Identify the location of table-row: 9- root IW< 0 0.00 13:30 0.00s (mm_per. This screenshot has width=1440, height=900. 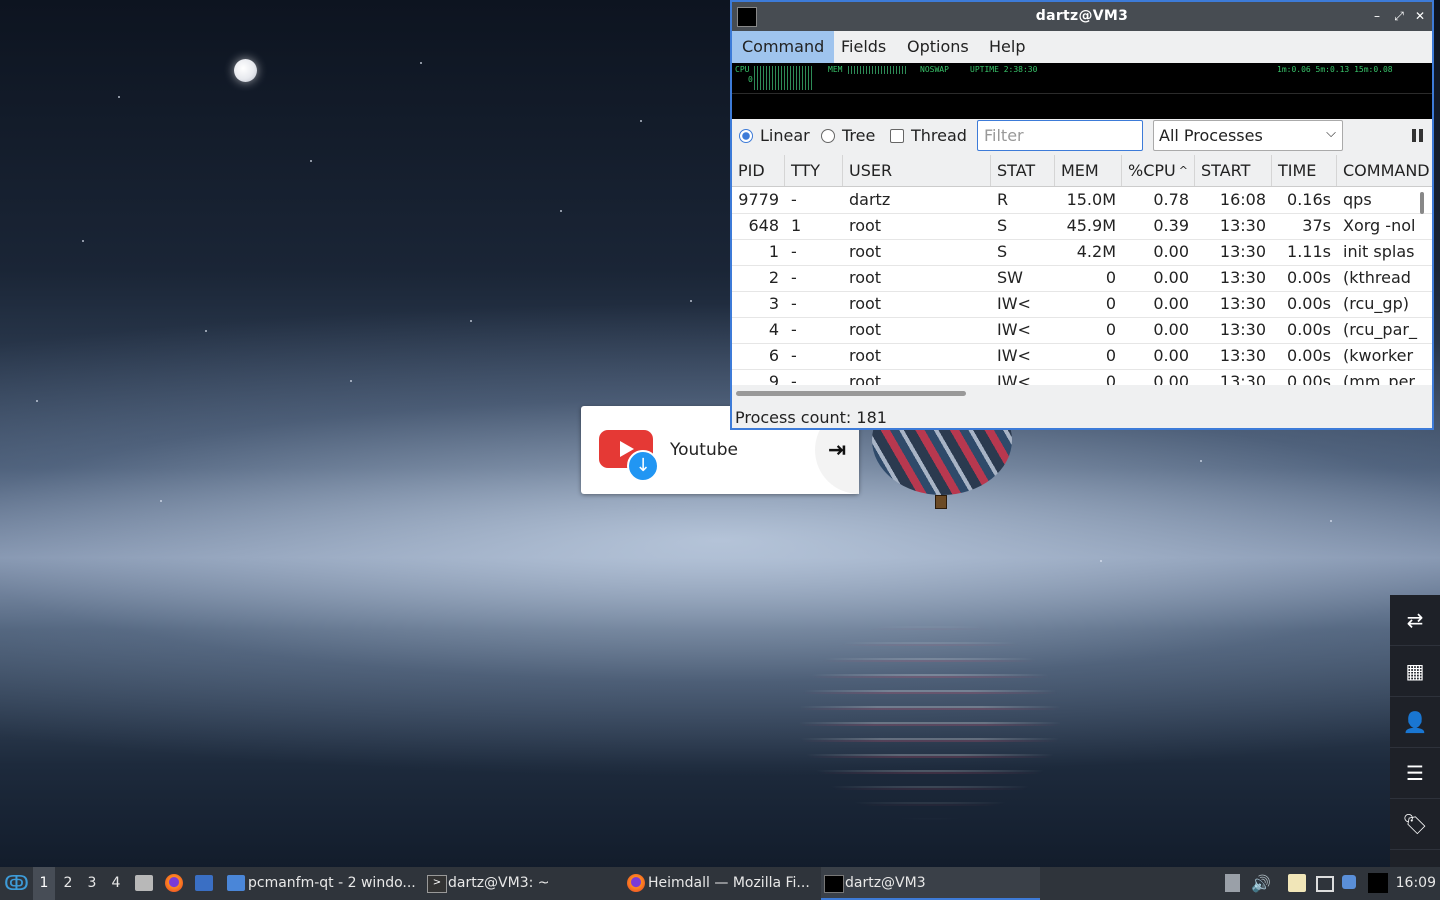
(1082, 377).